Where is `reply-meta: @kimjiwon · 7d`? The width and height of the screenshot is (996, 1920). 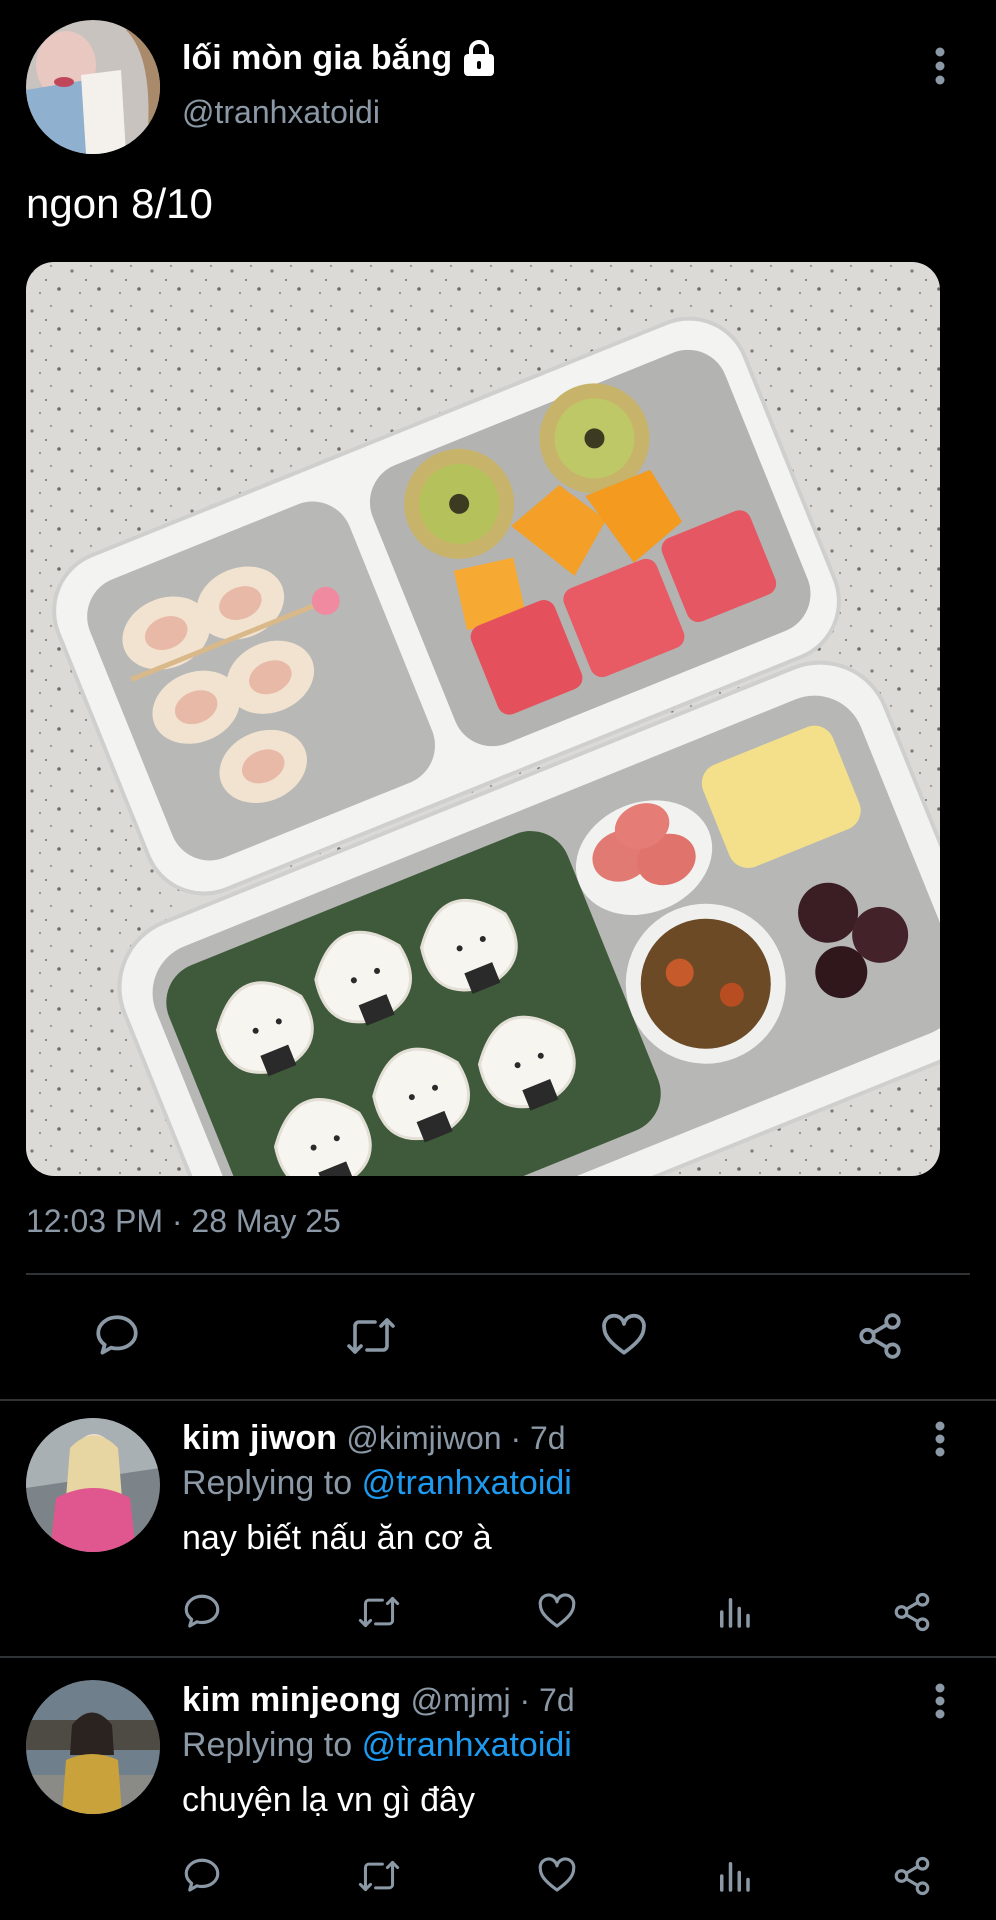
reply-meta: @kimjiwon · 7d is located at coordinates (456, 1438).